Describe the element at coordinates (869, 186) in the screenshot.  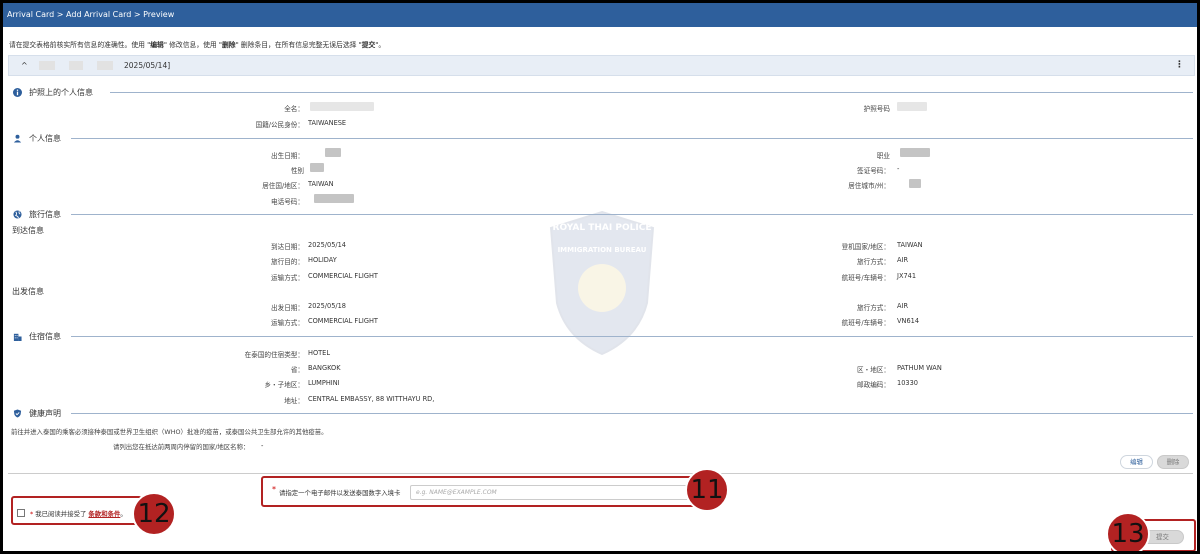
I see `residence-city-label: 居住城市/州：` at that location.